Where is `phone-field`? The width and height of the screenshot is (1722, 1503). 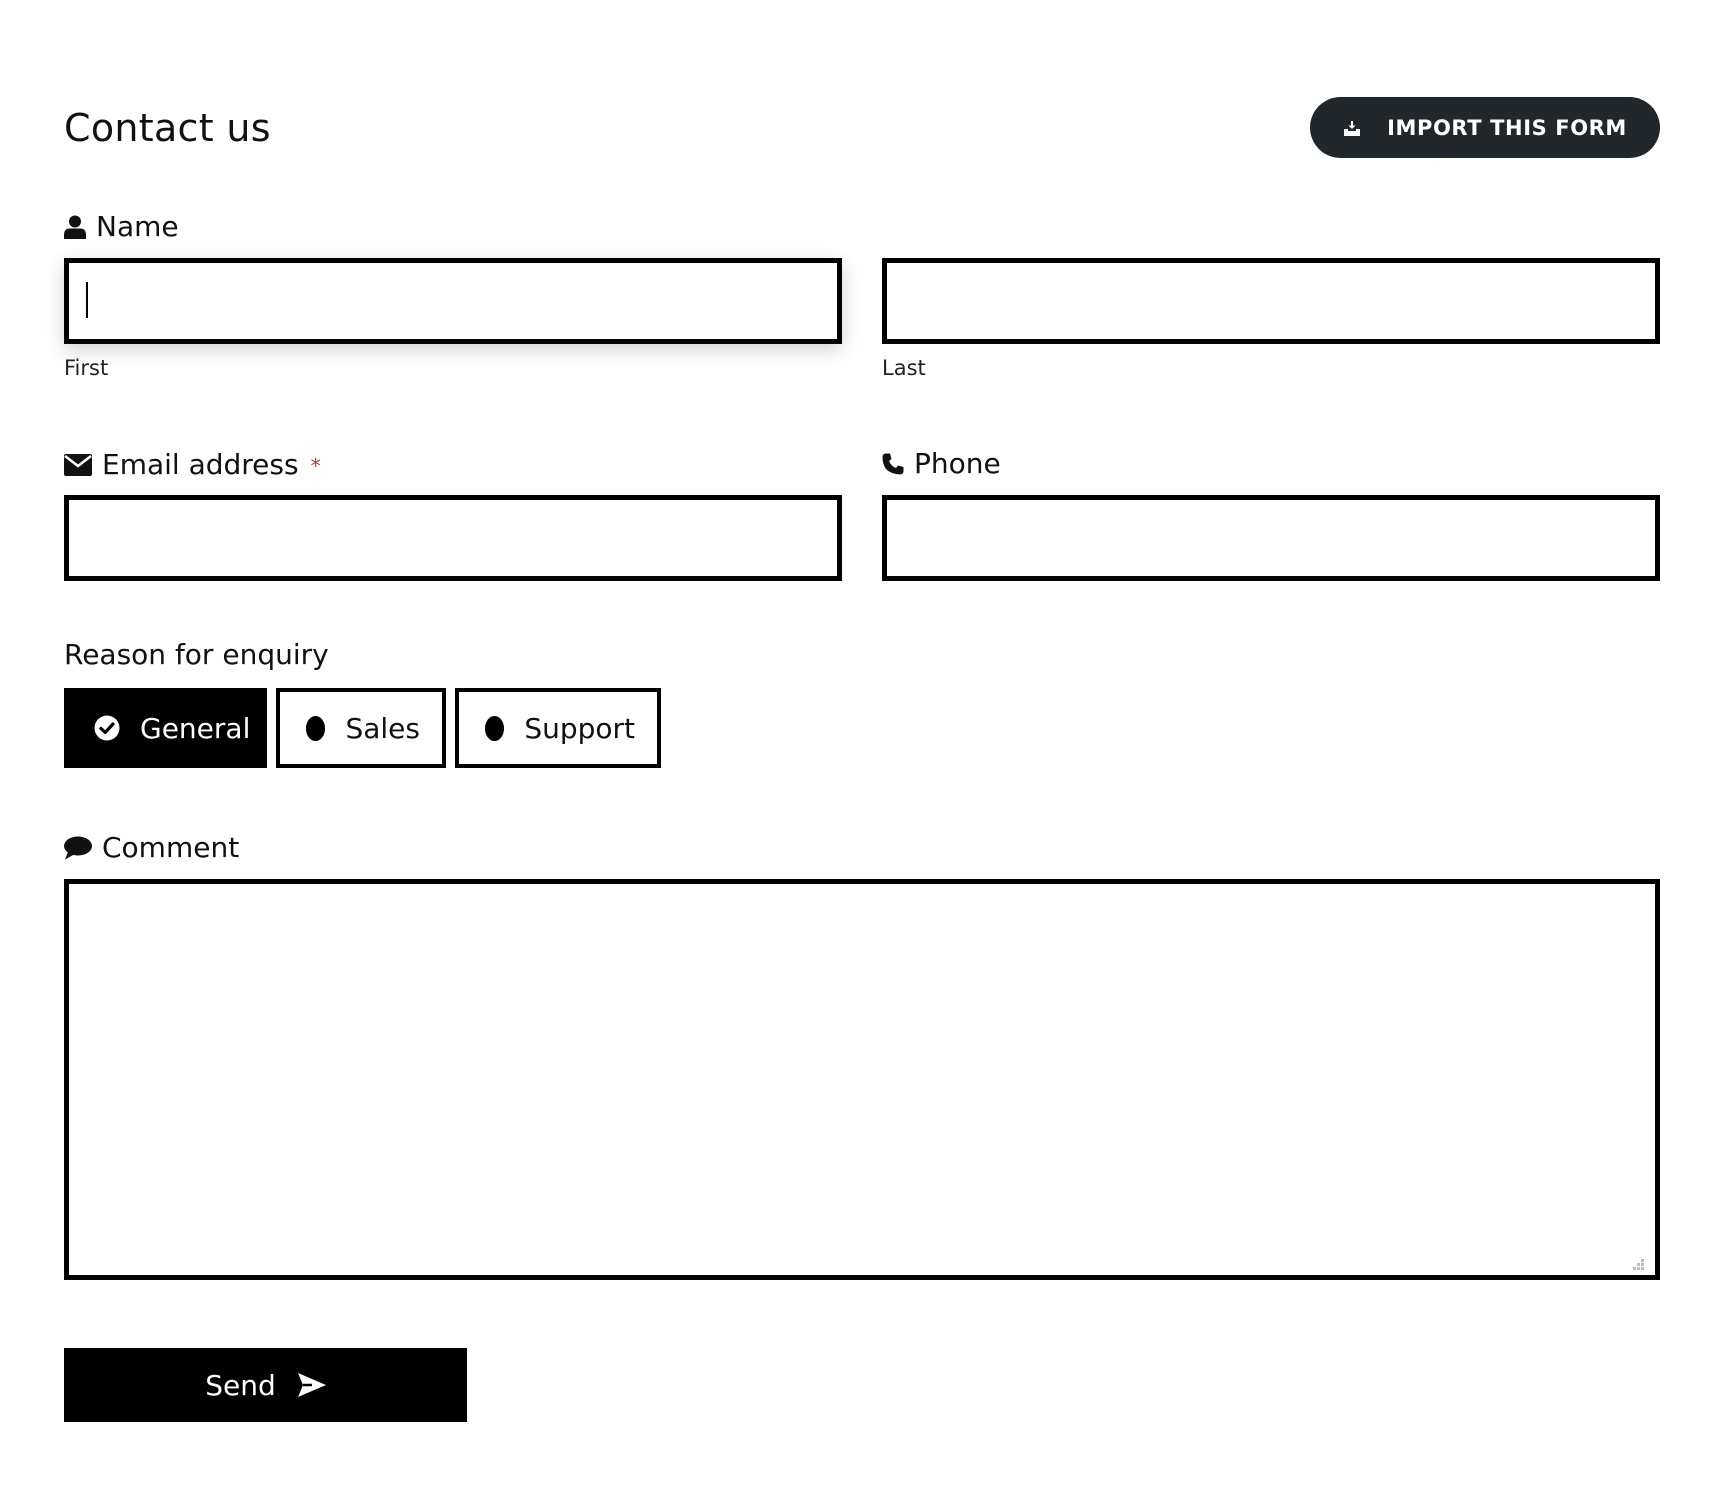
phone-field is located at coordinates (1271, 538).